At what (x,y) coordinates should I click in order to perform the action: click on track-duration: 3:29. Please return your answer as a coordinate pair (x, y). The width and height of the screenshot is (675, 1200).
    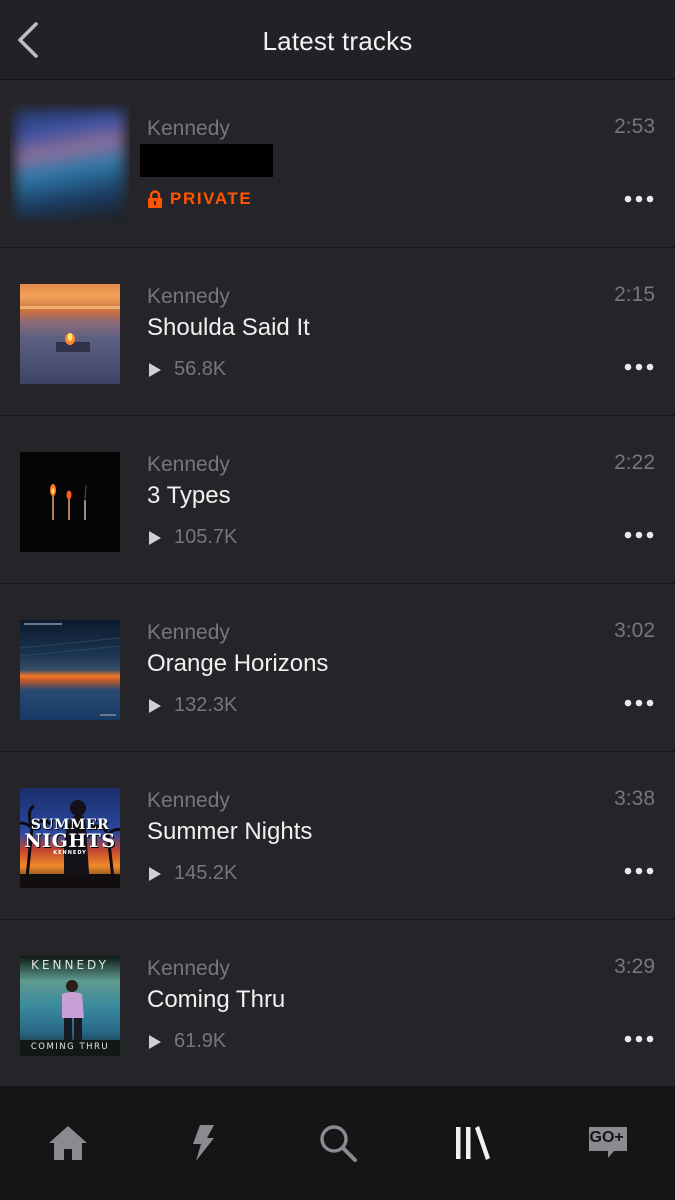
    Looking at the image, I should click on (634, 966).